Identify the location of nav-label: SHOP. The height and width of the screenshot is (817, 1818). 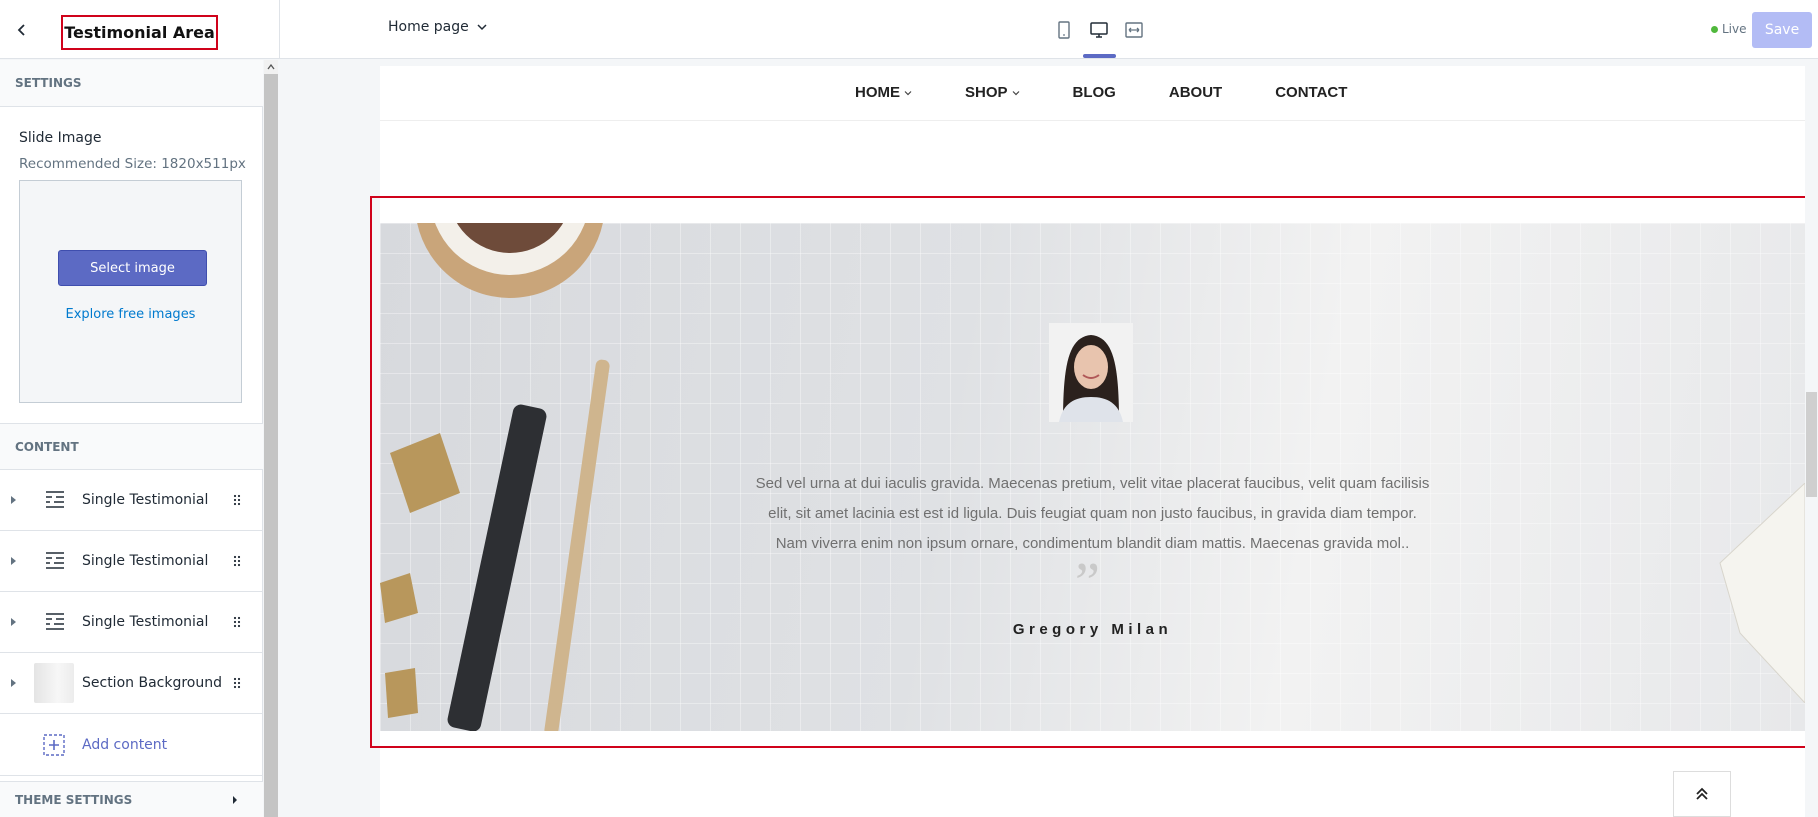
(986, 92).